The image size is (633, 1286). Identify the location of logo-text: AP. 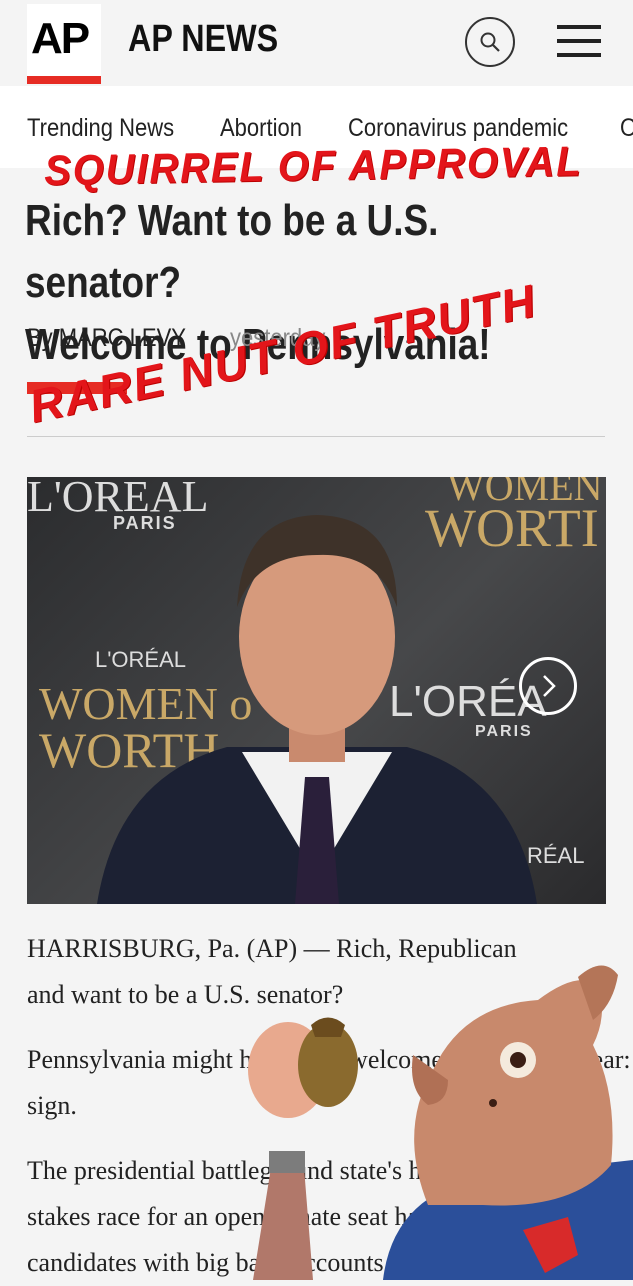
(60, 38).